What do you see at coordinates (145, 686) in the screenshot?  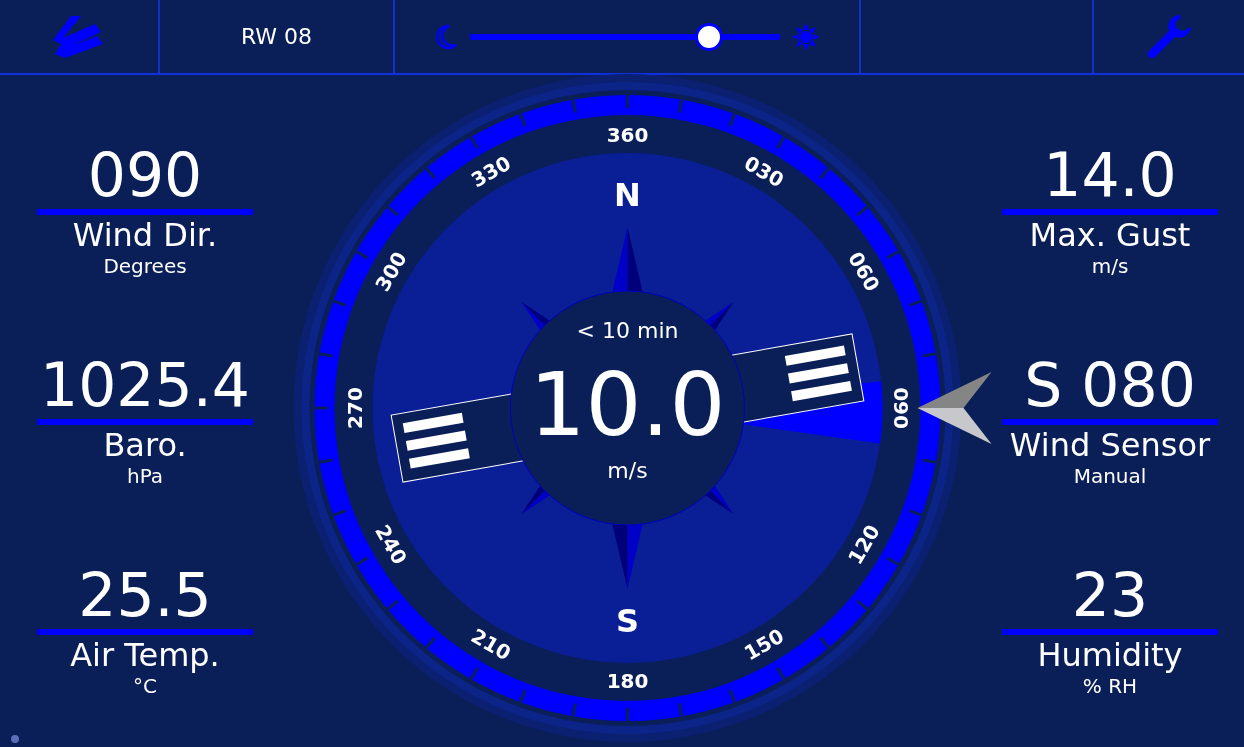 I see `readout-unit: °C` at bounding box center [145, 686].